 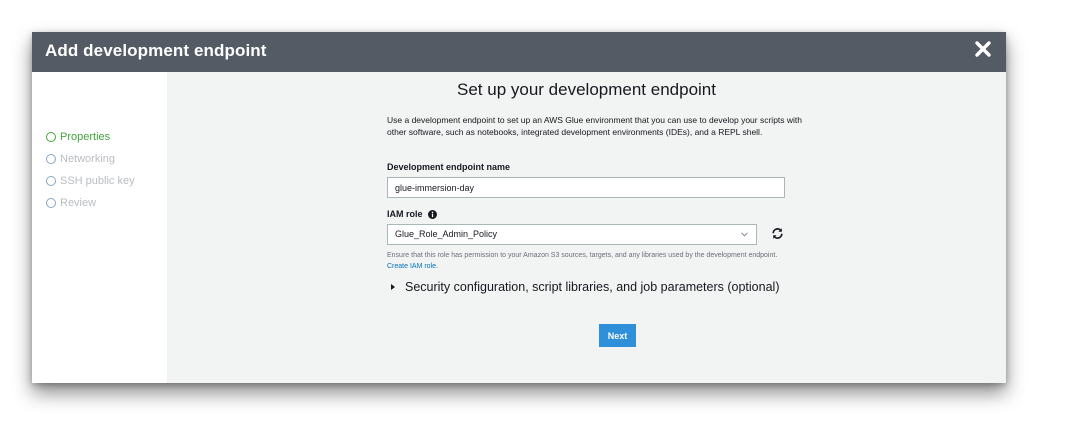 What do you see at coordinates (78, 203) in the screenshot?
I see `step-label: Review` at bounding box center [78, 203].